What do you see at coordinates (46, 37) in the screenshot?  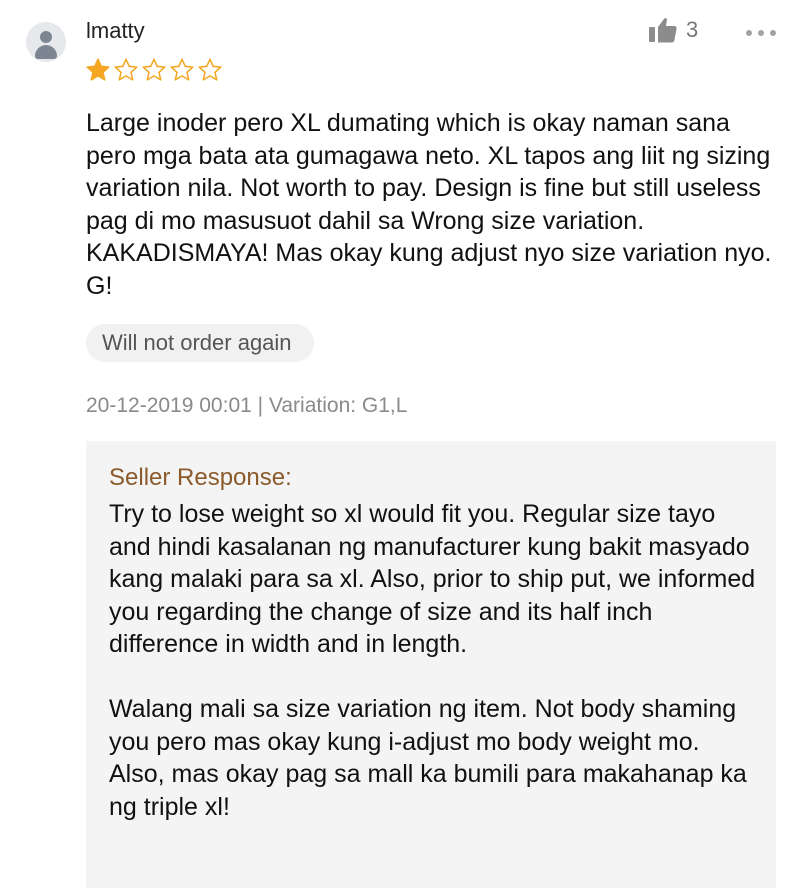 I see `avatar-head` at bounding box center [46, 37].